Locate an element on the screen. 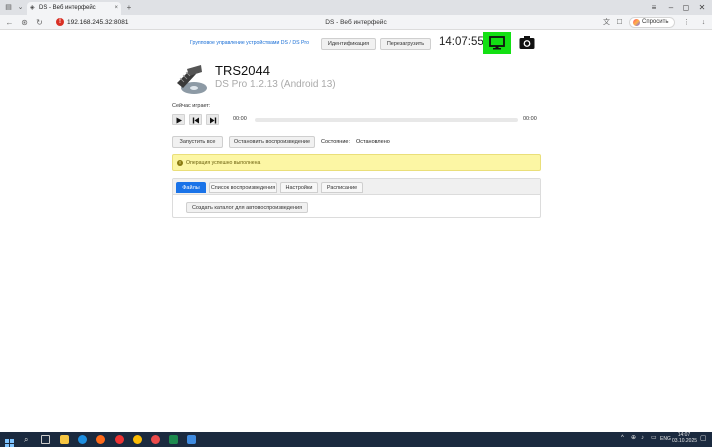 This screenshot has width=712, height=447. screen-view-button is located at coordinates (497, 43).